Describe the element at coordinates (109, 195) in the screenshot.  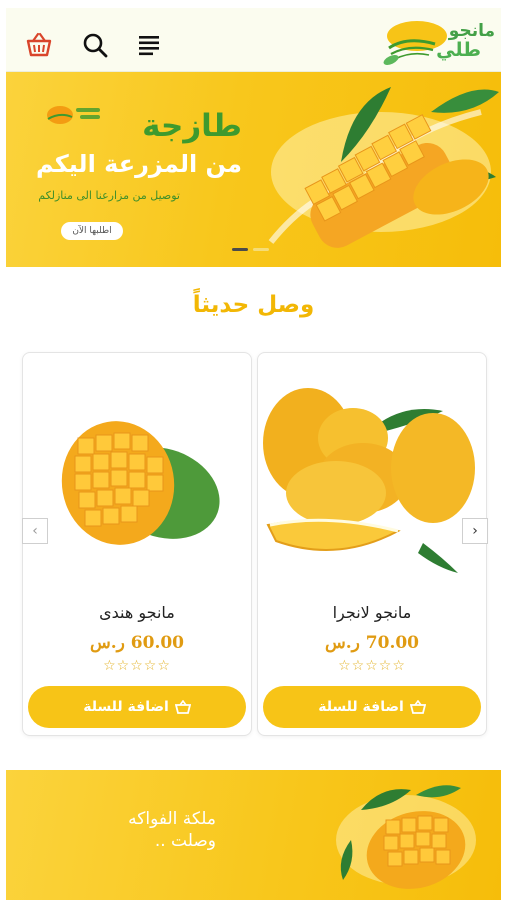
I see `hero-description: توصيل من مزارعنا الى منازلكم` at that location.